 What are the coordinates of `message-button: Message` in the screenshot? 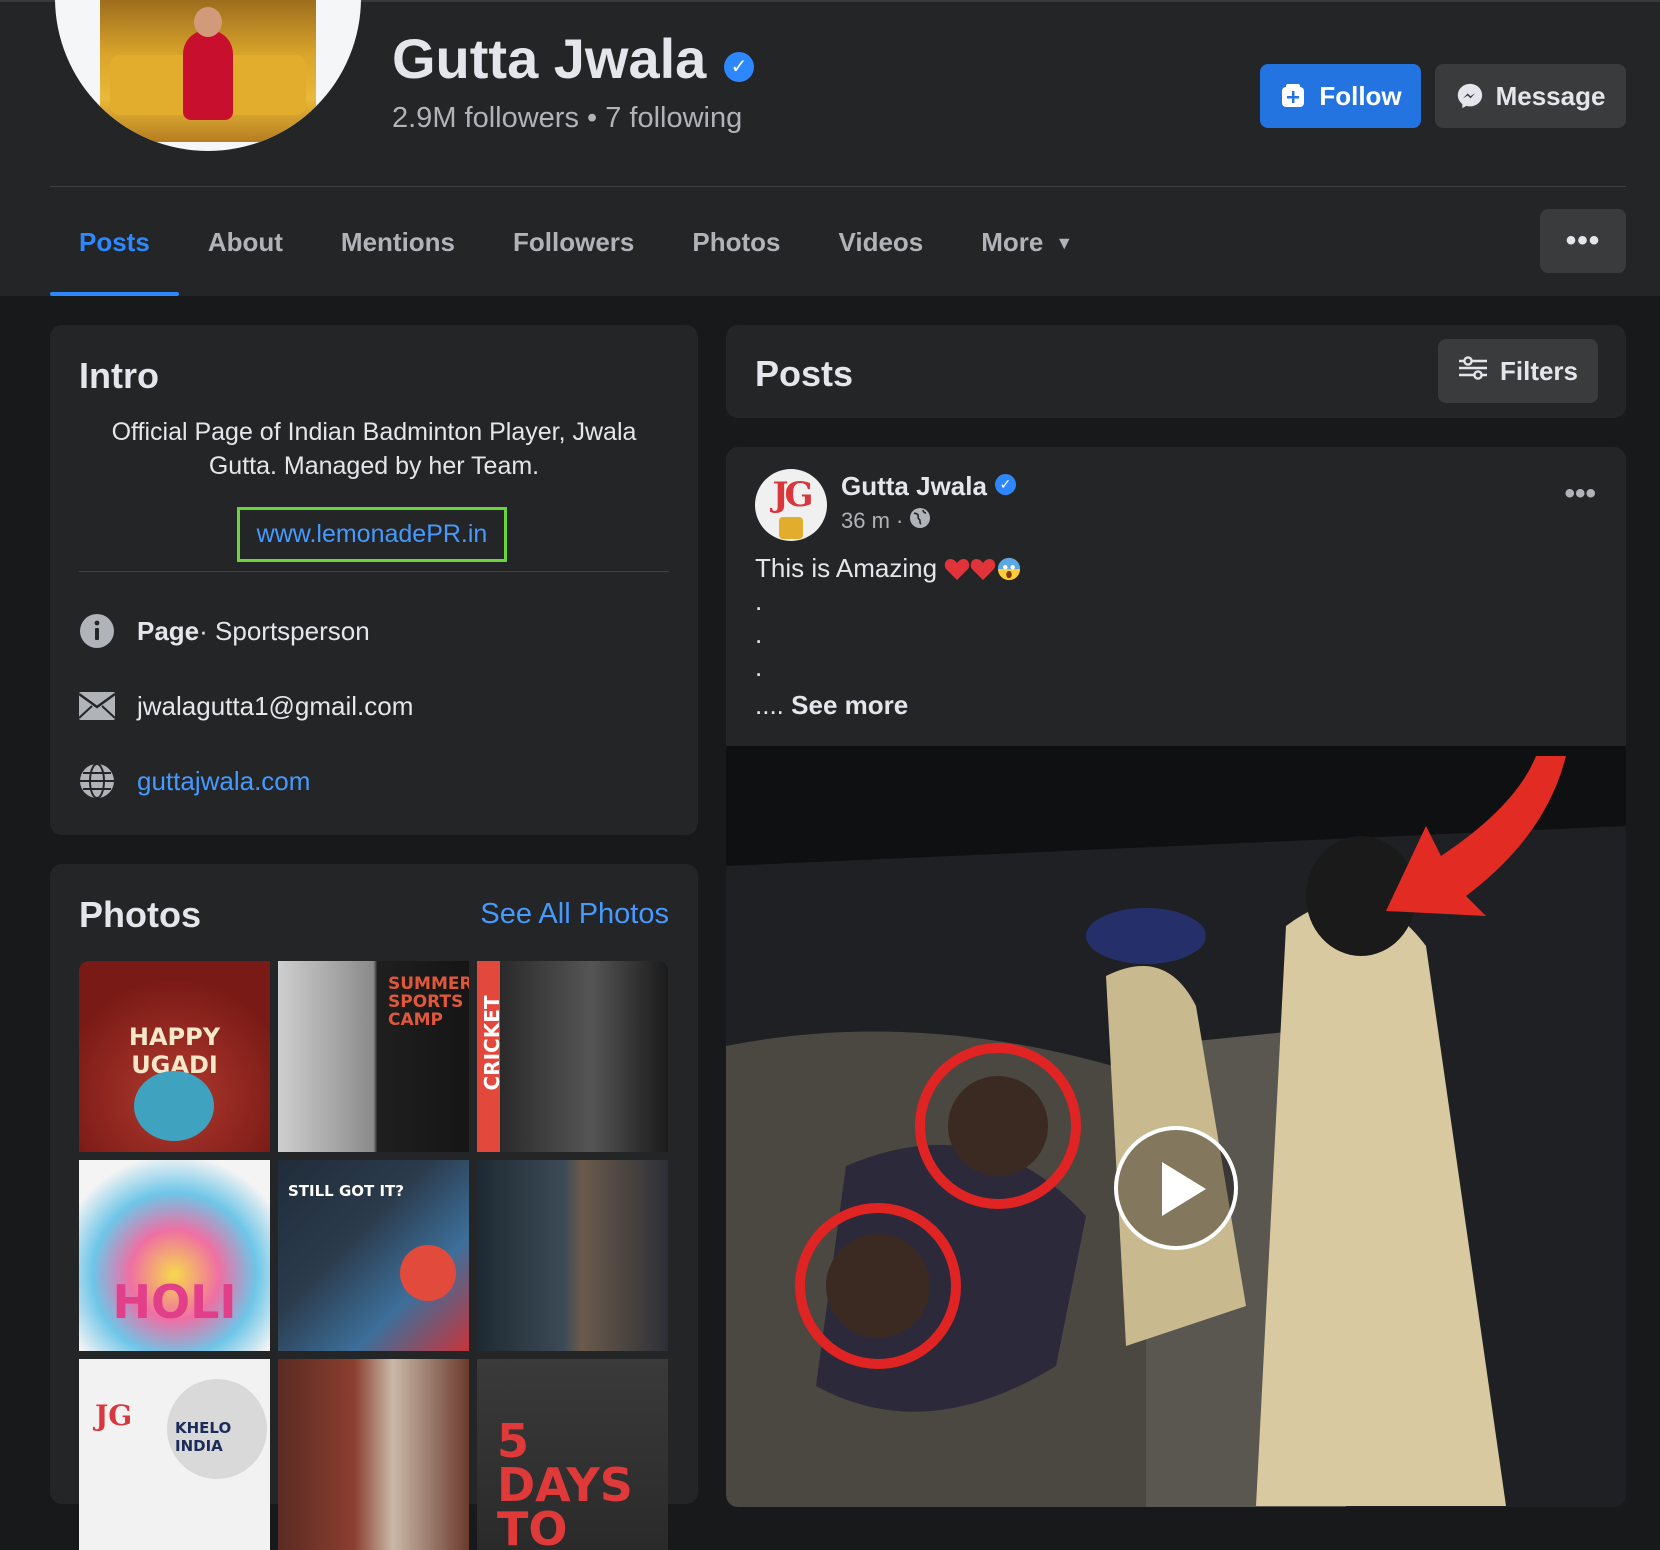 It's located at (1530, 96).